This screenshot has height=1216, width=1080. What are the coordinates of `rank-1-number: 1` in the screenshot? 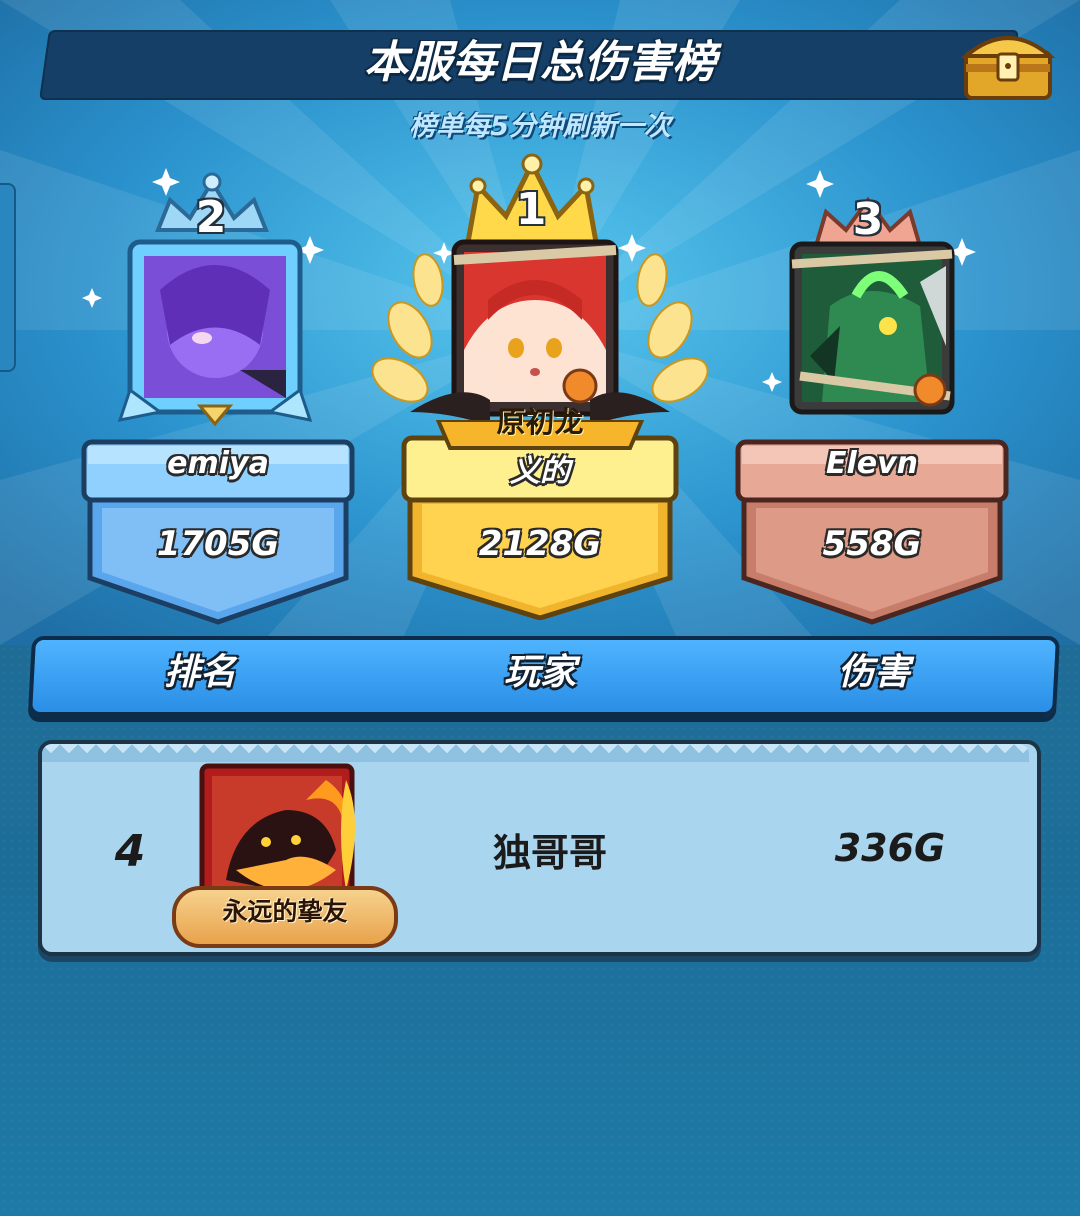 It's located at (531, 209).